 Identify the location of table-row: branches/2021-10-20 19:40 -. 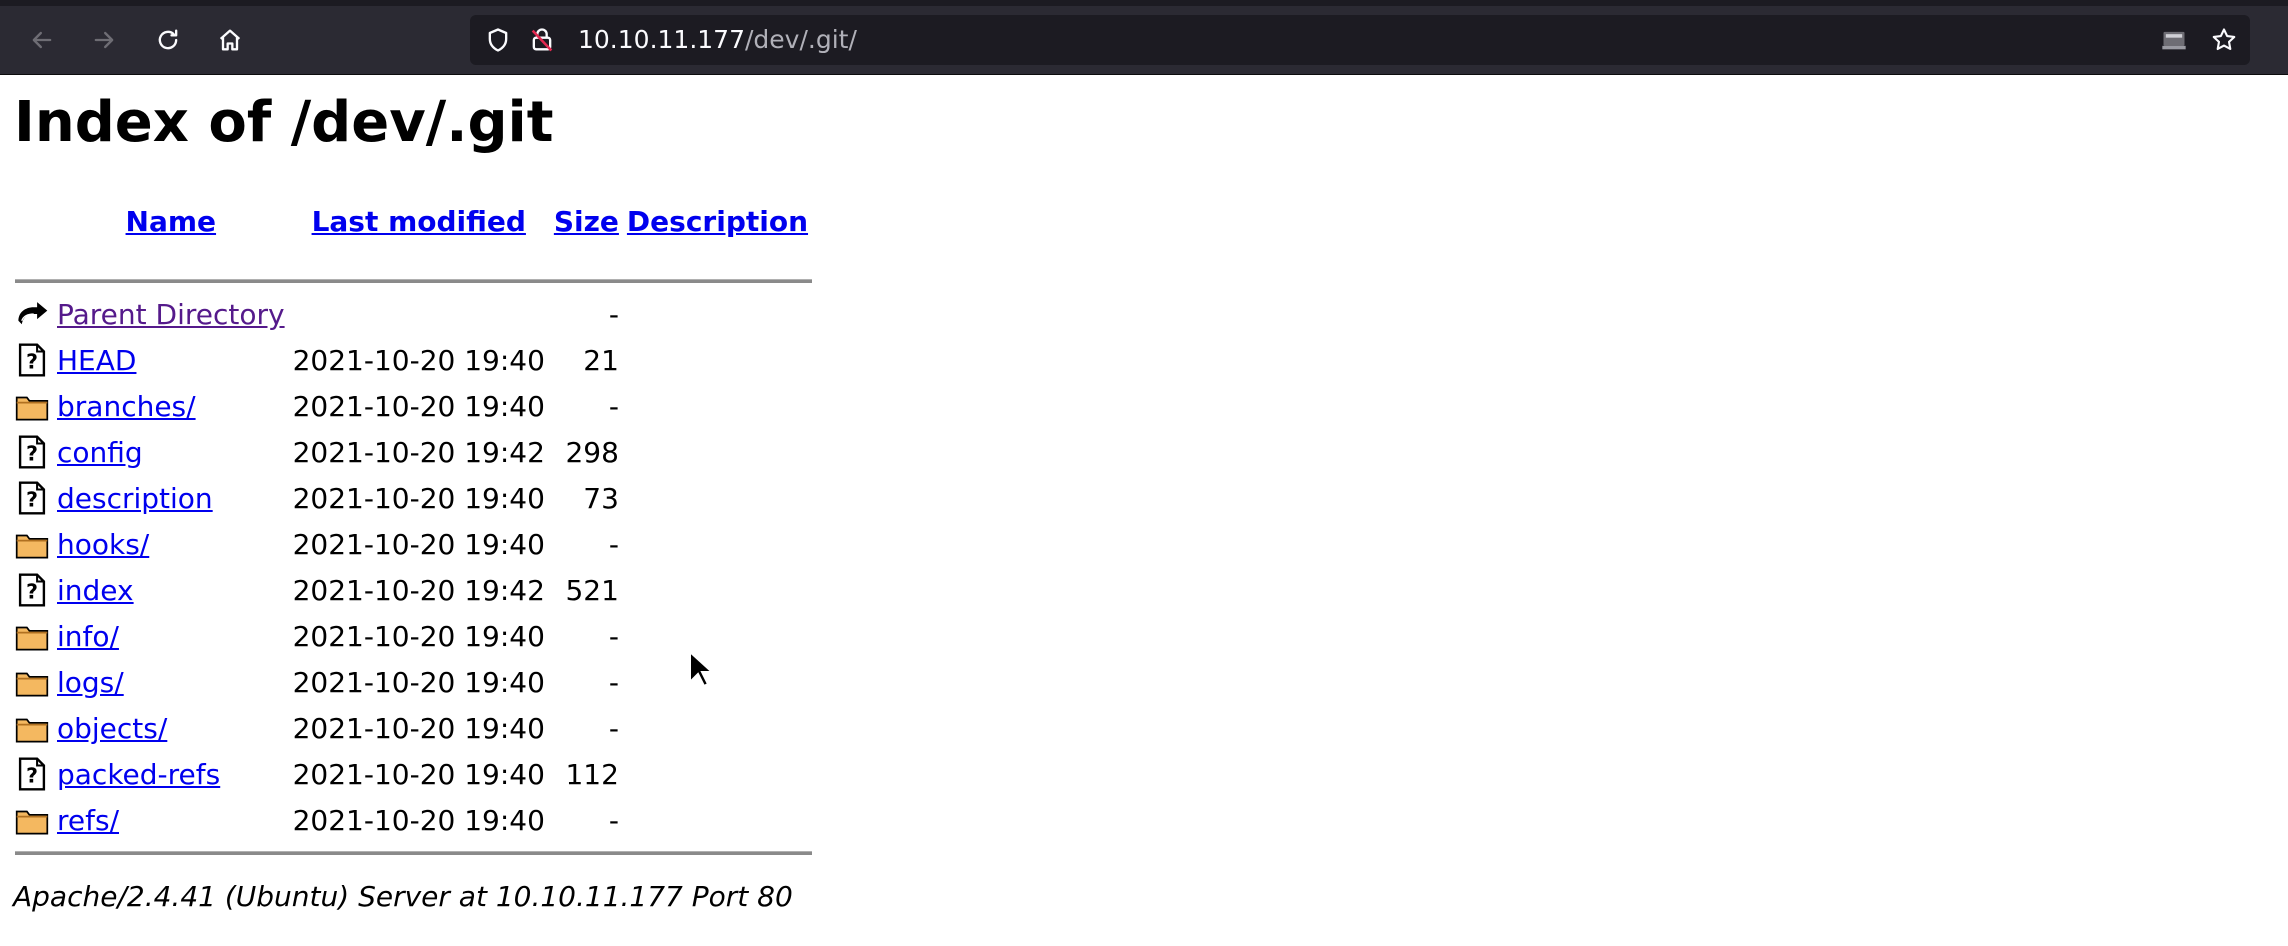
(413, 406).